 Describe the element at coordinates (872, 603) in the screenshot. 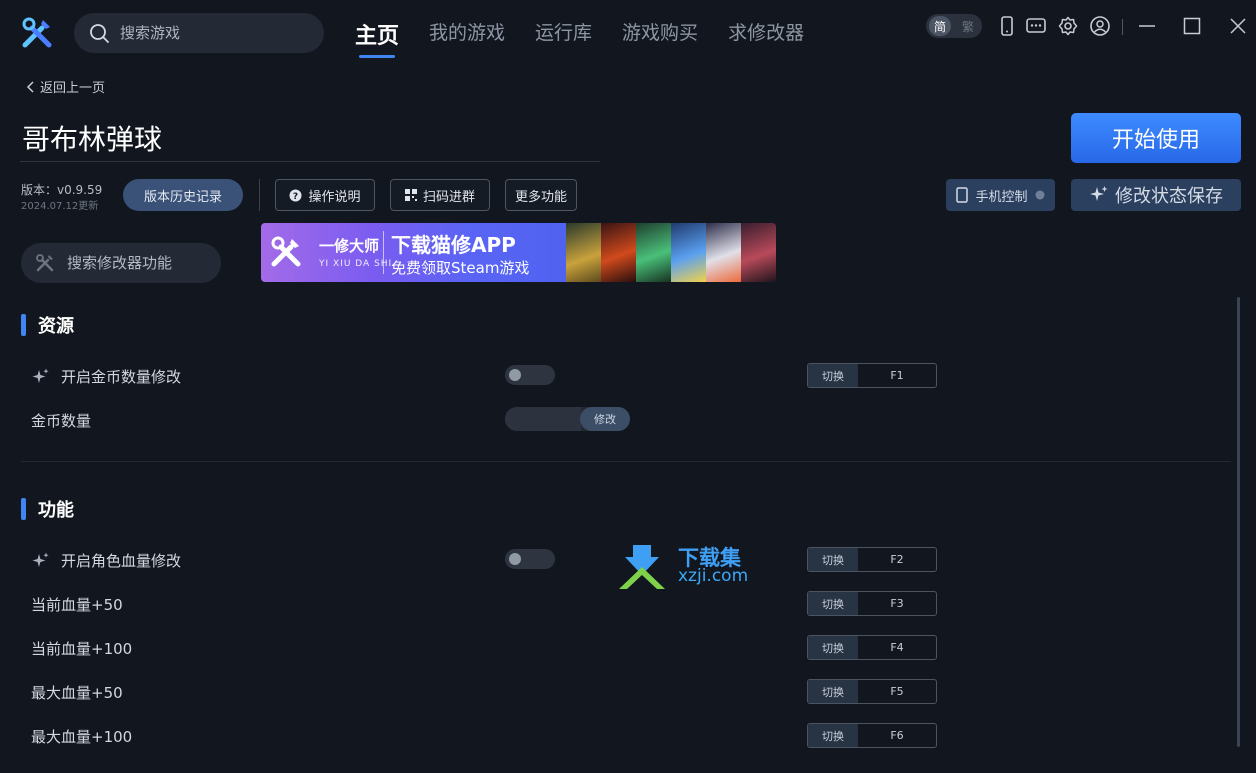

I see `hotkey-f3: 切换 F3` at that location.